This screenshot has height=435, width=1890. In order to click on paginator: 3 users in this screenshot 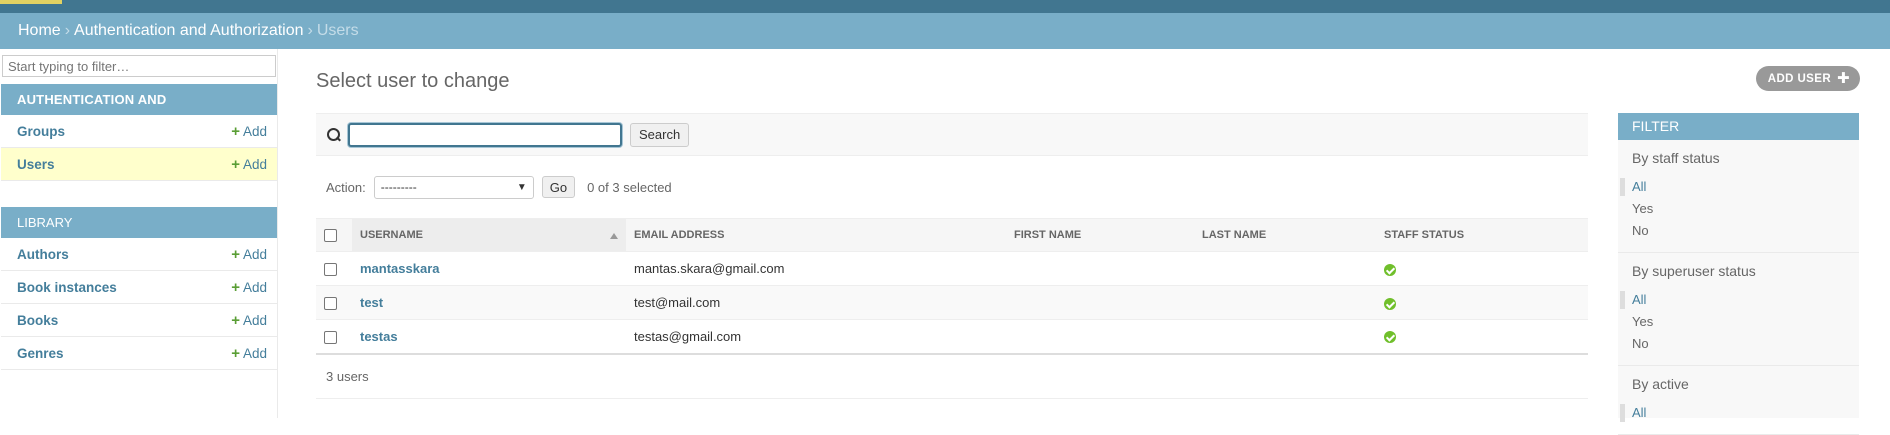, I will do `click(952, 377)`.